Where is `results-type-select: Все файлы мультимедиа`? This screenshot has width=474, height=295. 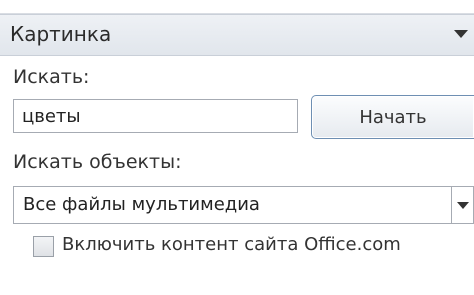
results-type-select: Все файлы мультимедиа is located at coordinates (243, 205).